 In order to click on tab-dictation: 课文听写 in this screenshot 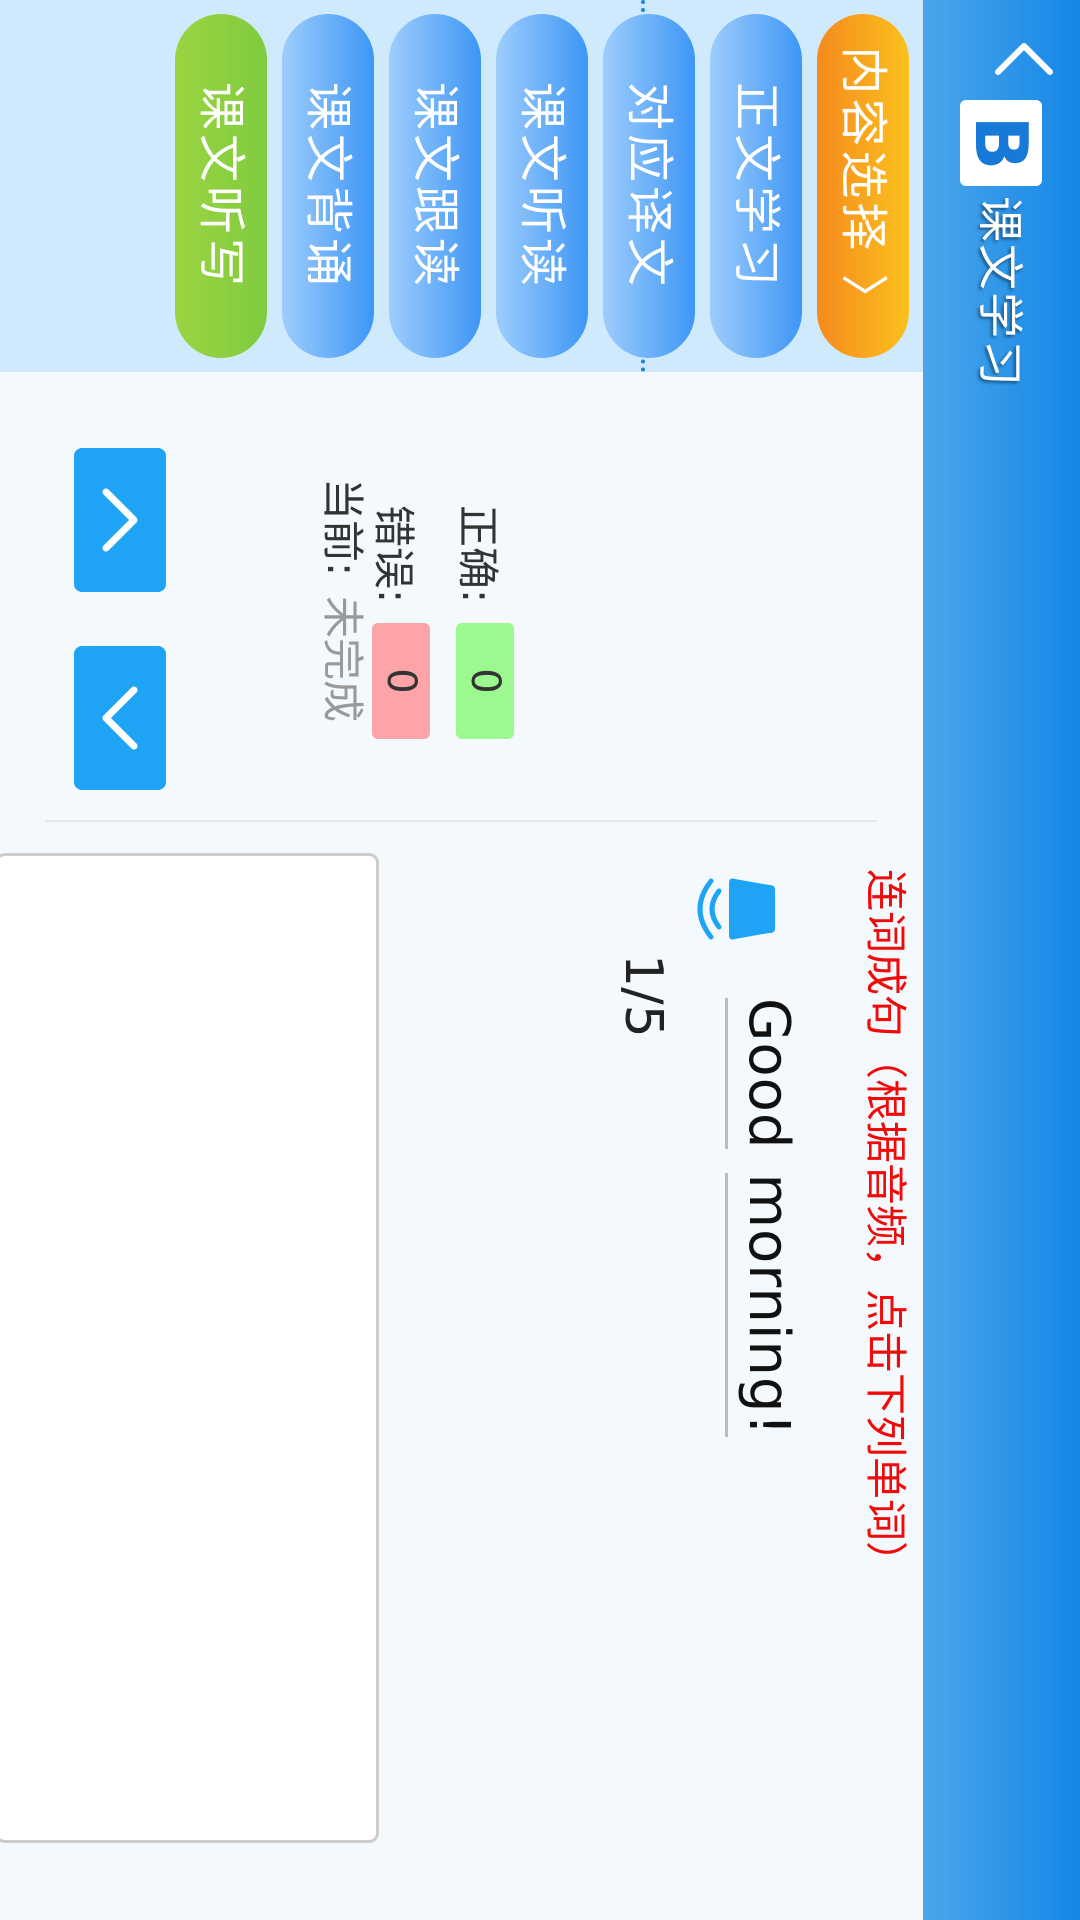, I will do `click(221, 186)`.